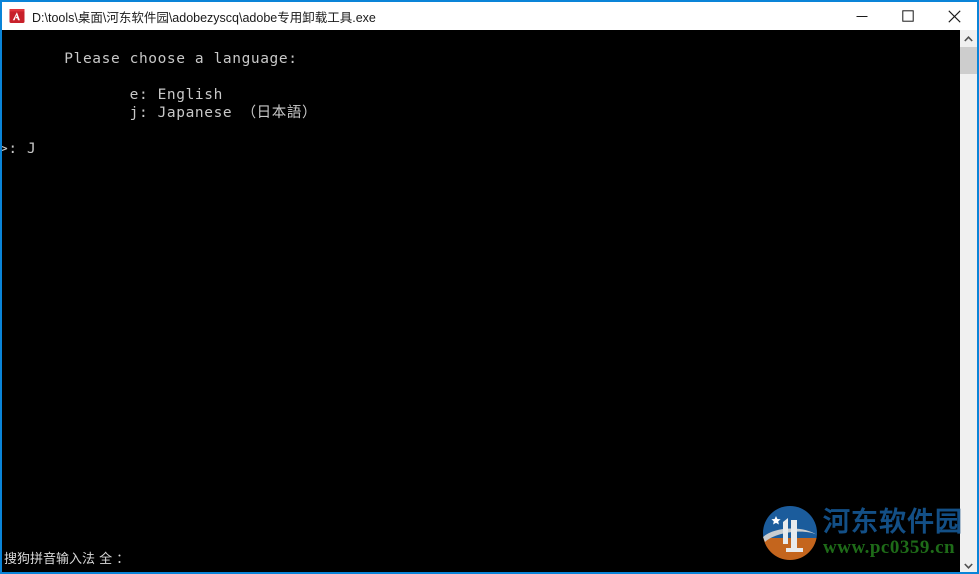 Image resolution: width=979 pixels, height=574 pixels. Describe the element at coordinates (968, 38) in the screenshot. I see `scroll-up-arrow-icon` at that location.